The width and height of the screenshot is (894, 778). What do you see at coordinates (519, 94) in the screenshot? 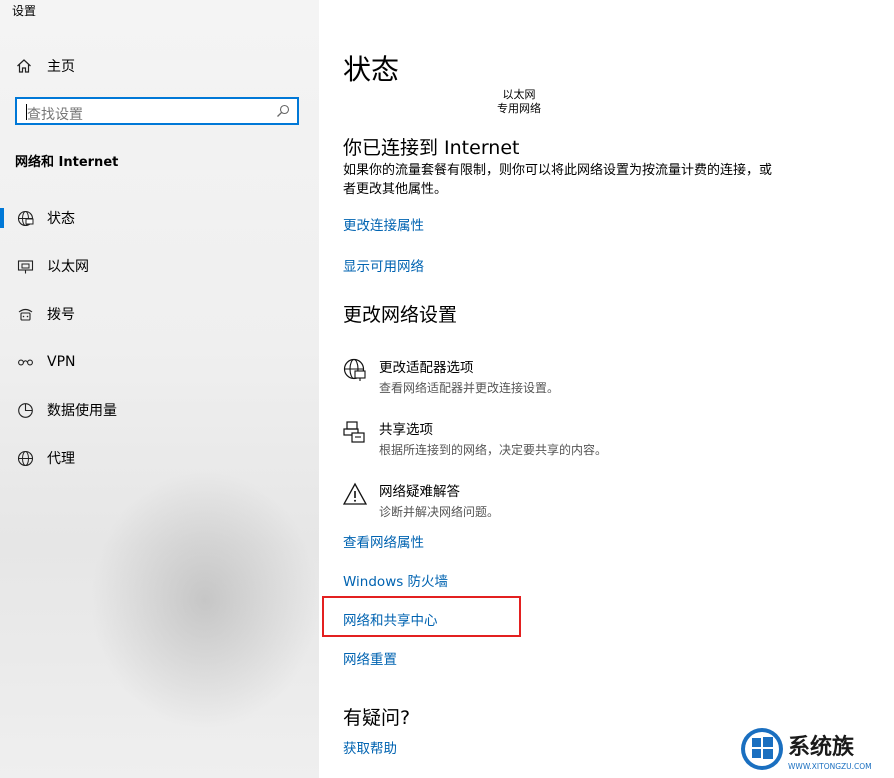
I see `network-name: 以太网` at bounding box center [519, 94].